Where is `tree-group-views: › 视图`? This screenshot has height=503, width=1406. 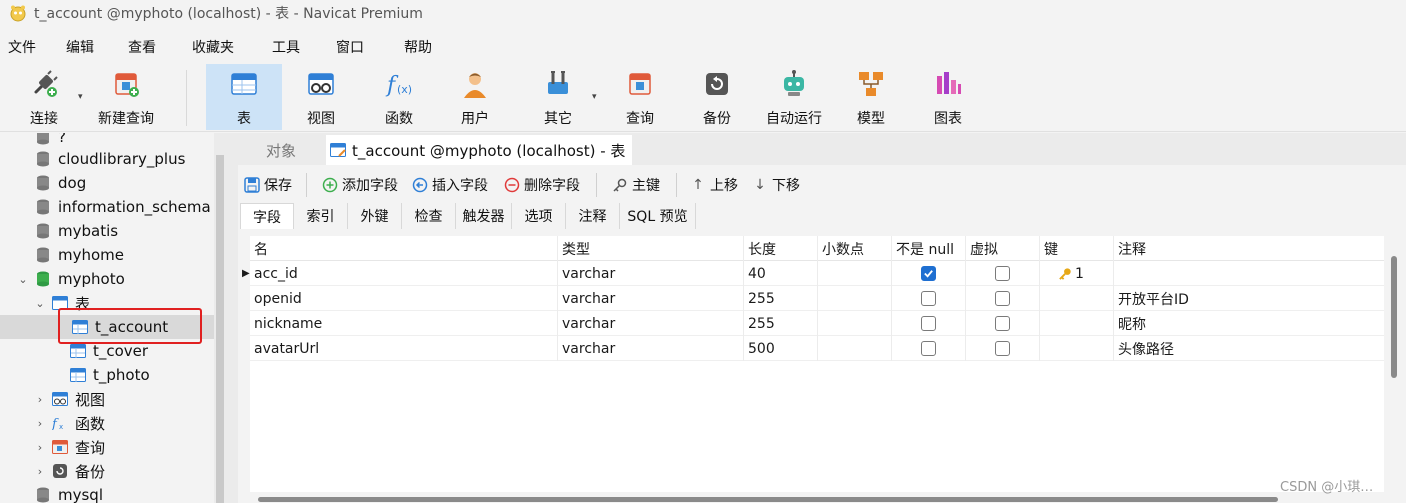 tree-group-views: › 视图 is located at coordinates (107, 399).